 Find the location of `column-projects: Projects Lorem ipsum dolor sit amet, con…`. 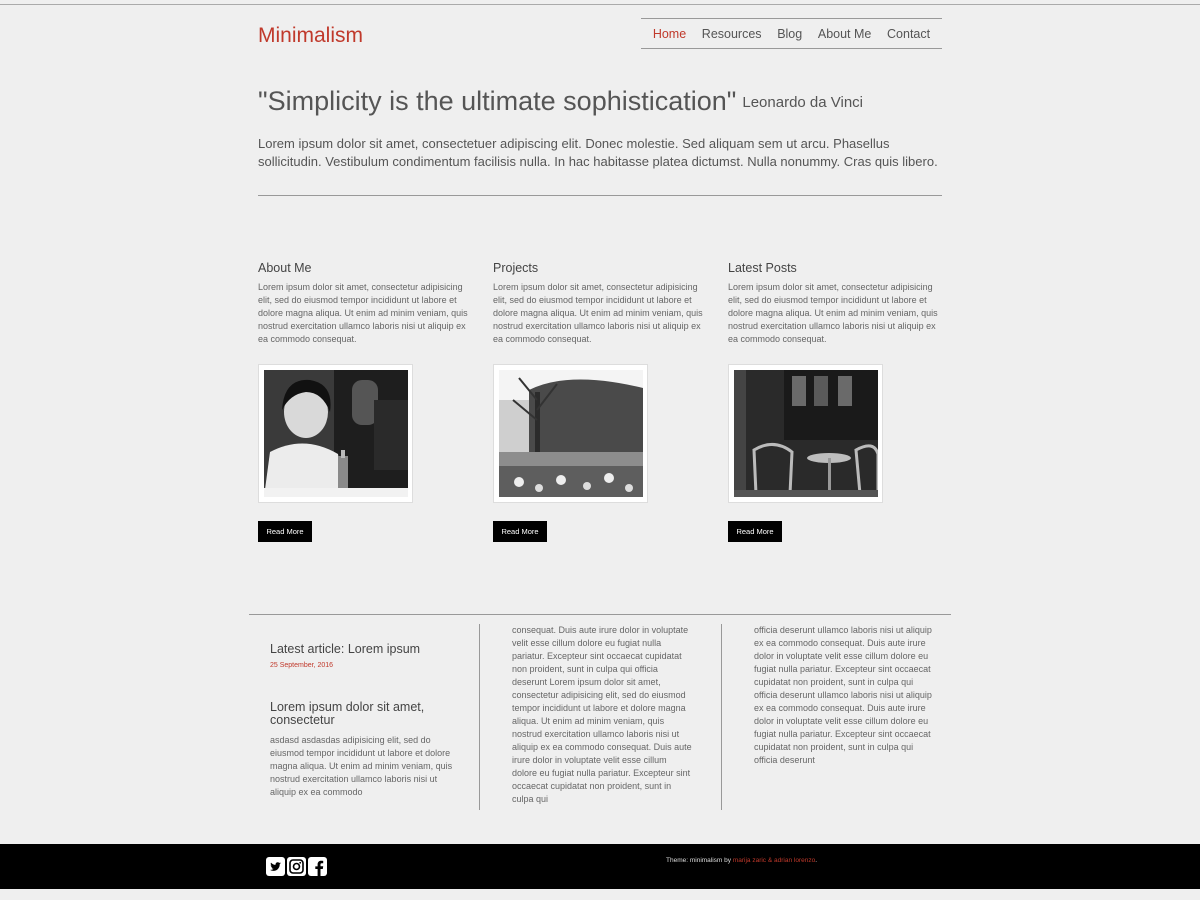

column-projects: Projects Lorem ipsum dolor sit amet, con… is located at coordinates (601, 401).